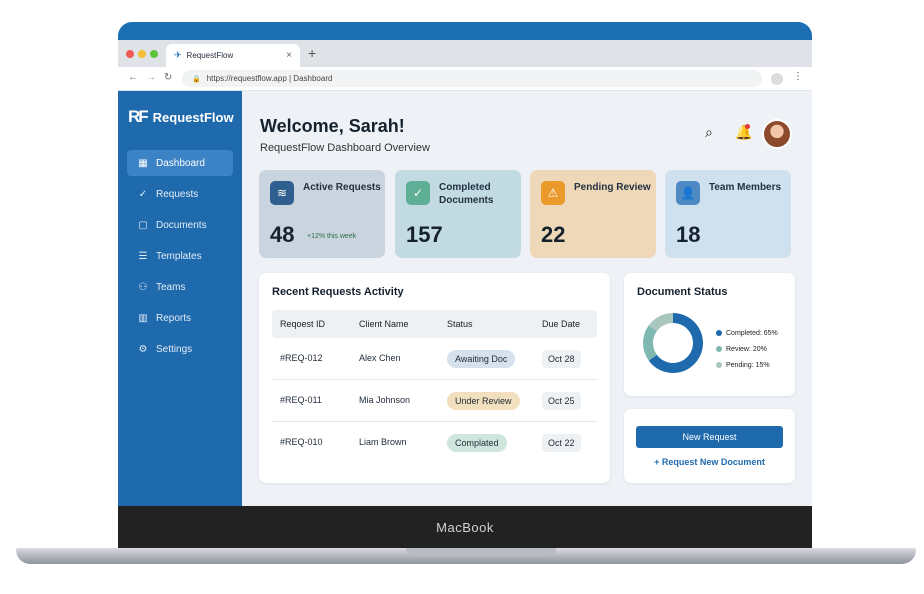 The image size is (924, 594). Describe the element at coordinates (709, 132) in the screenshot. I see `search-icon: ⌕` at that location.